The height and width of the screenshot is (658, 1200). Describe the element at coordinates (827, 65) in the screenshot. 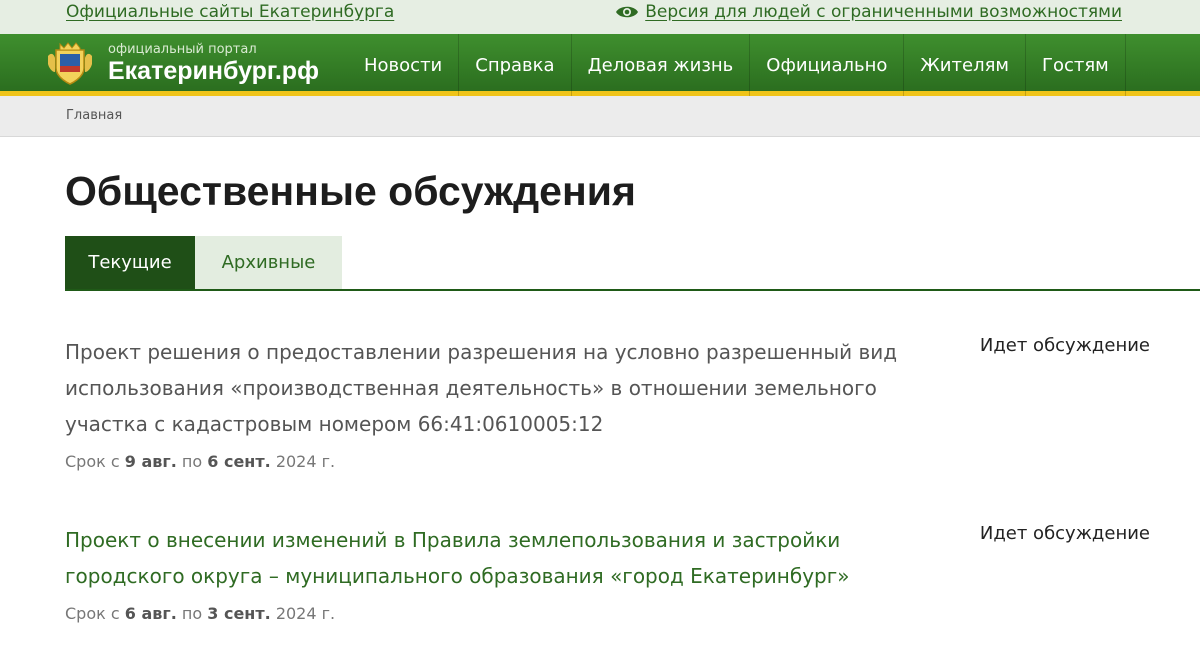

I see `nav-item-official: Официально` at that location.